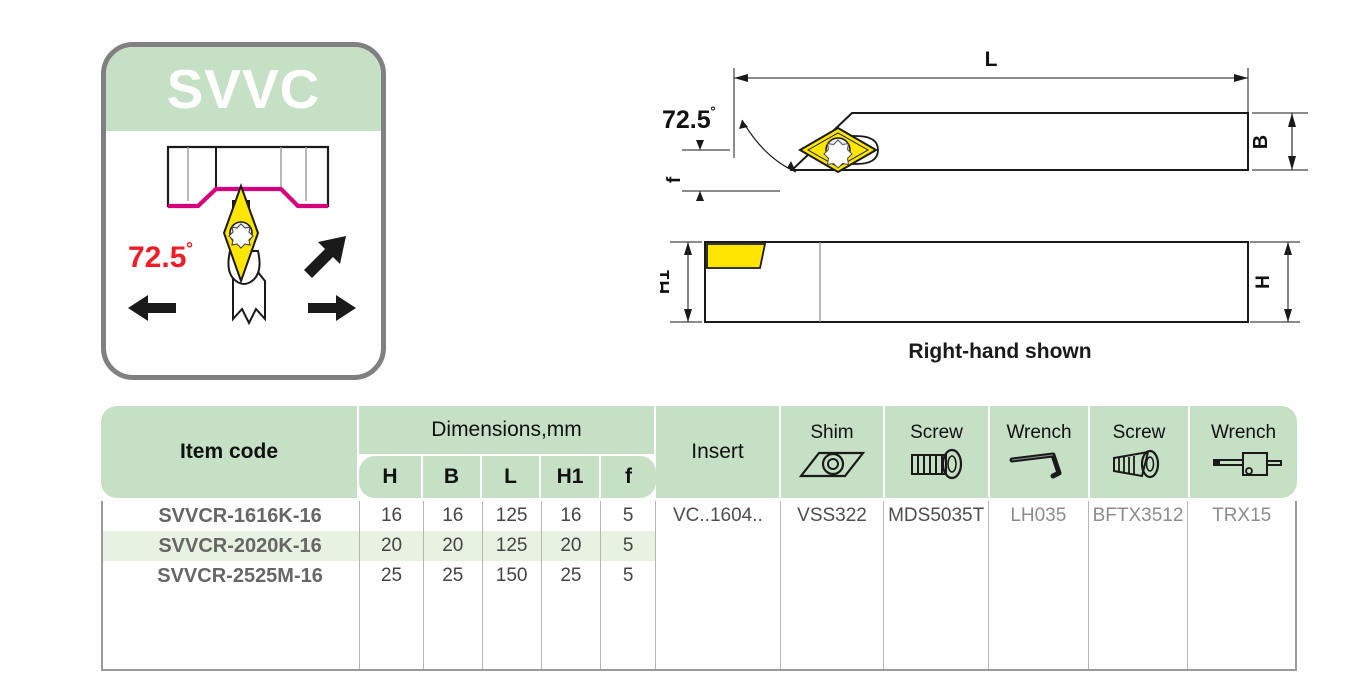 This screenshot has width=1347, height=682. Describe the element at coordinates (976, 282) in the screenshot. I see `tool-shank-outline` at that location.